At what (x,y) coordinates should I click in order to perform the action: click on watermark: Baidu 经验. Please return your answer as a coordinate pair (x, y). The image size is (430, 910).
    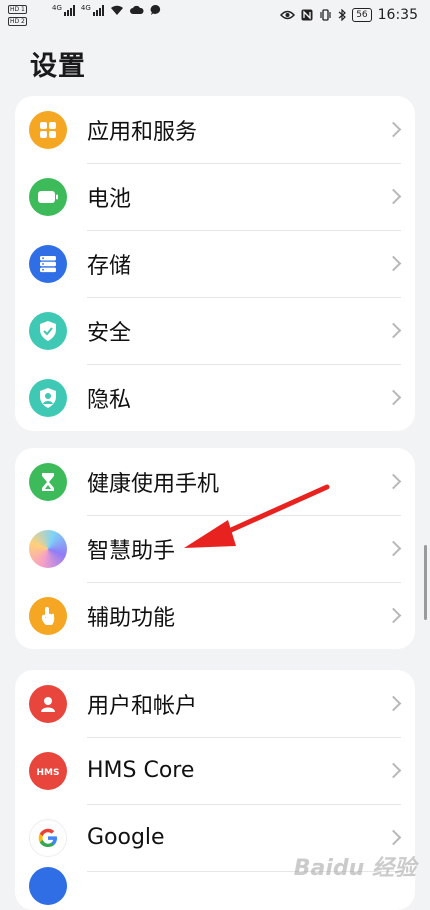
    Looking at the image, I should click on (354, 868).